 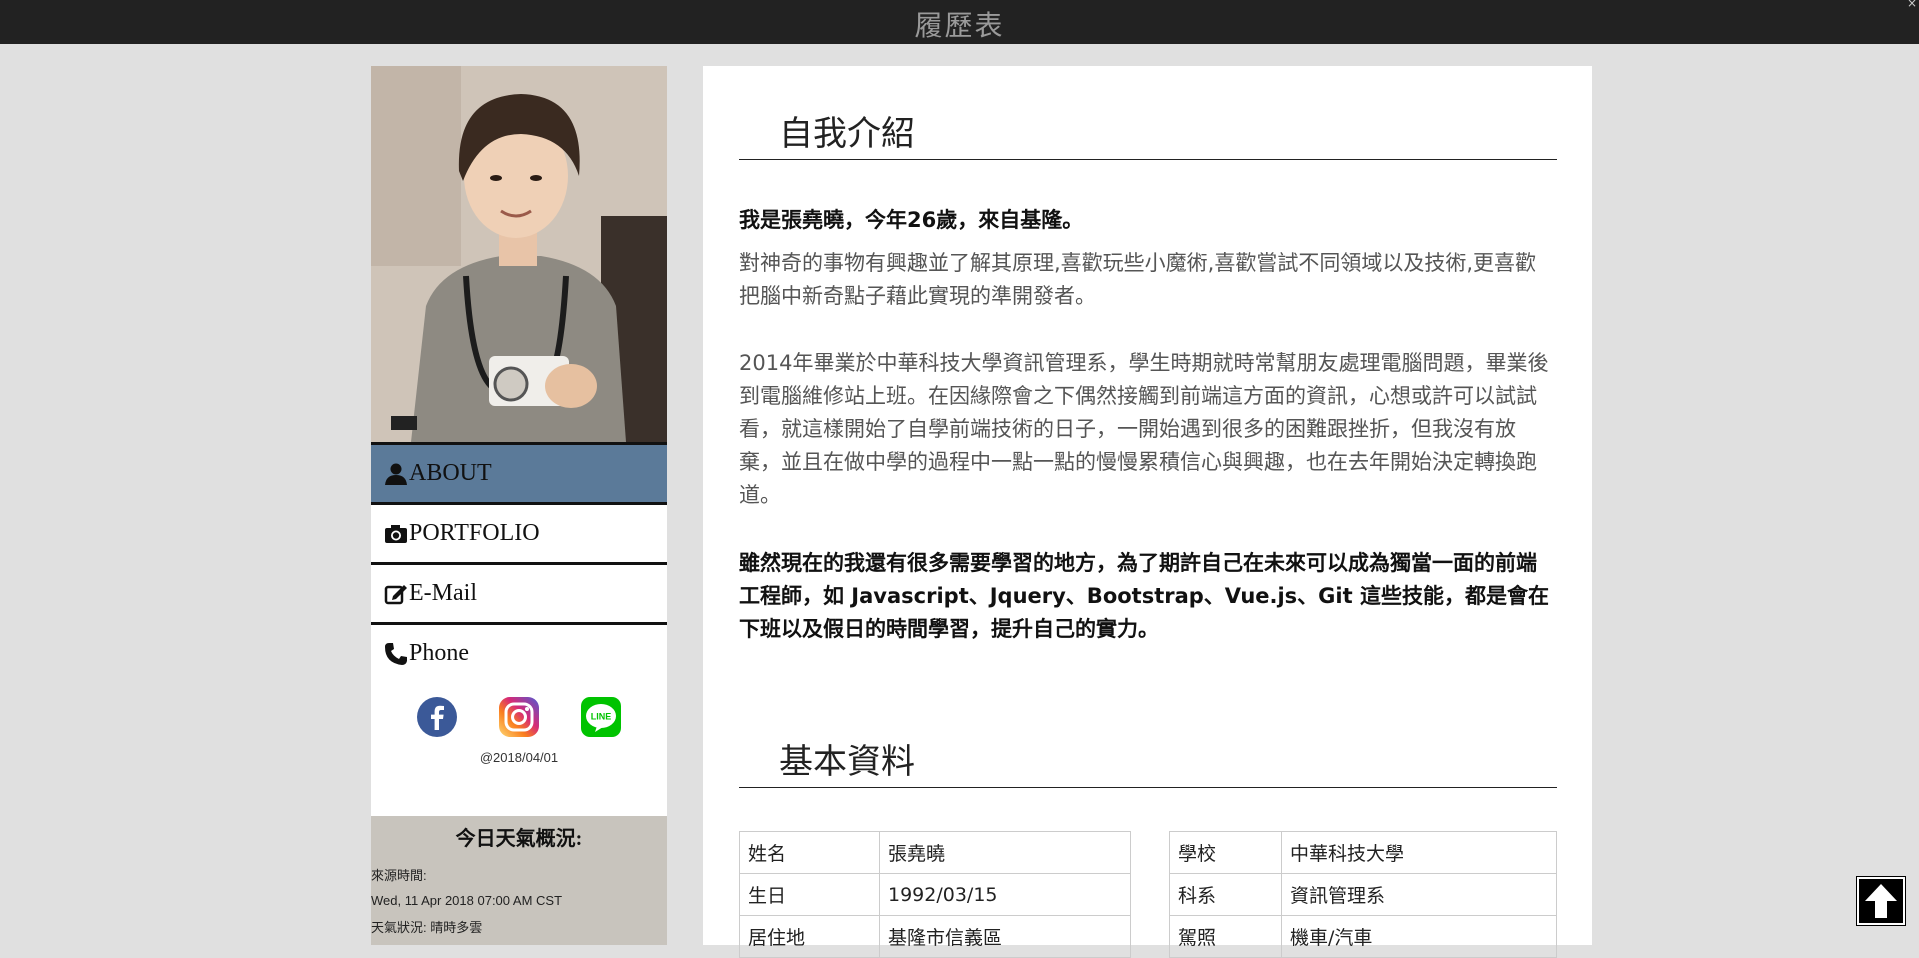 What do you see at coordinates (519, 592) in the screenshot?
I see `nav-email: E-Mail` at bounding box center [519, 592].